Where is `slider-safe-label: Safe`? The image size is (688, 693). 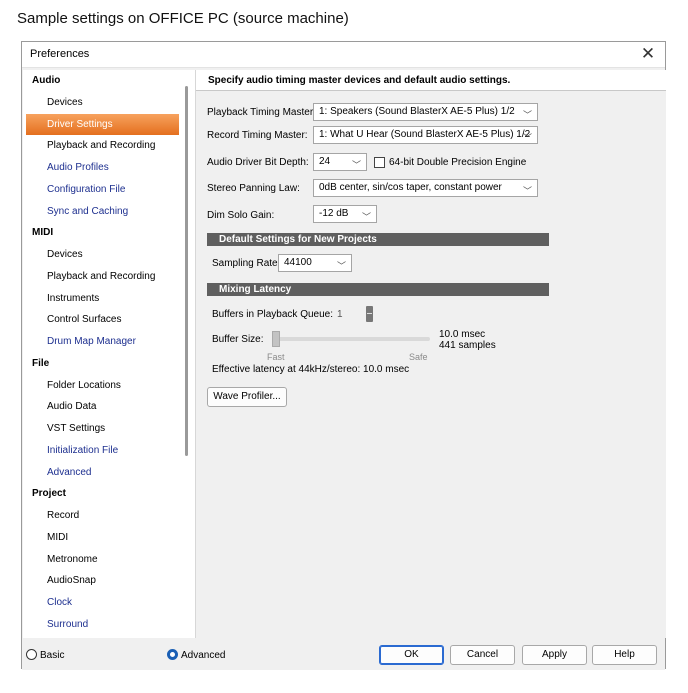 slider-safe-label: Safe is located at coordinates (418, 357).